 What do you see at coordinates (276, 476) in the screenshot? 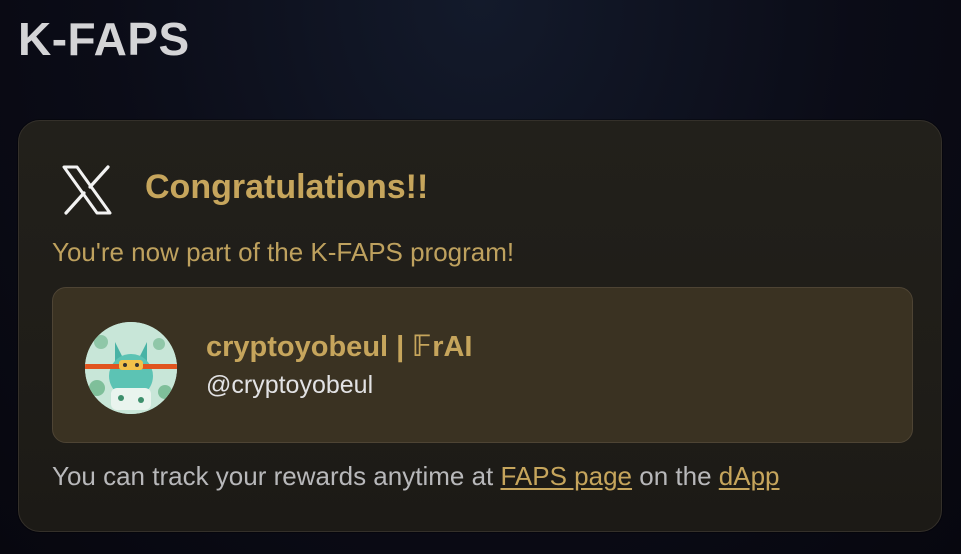
I see `footer-prefix: You can track your rewards anytime at` at bounding box center [276, 476].